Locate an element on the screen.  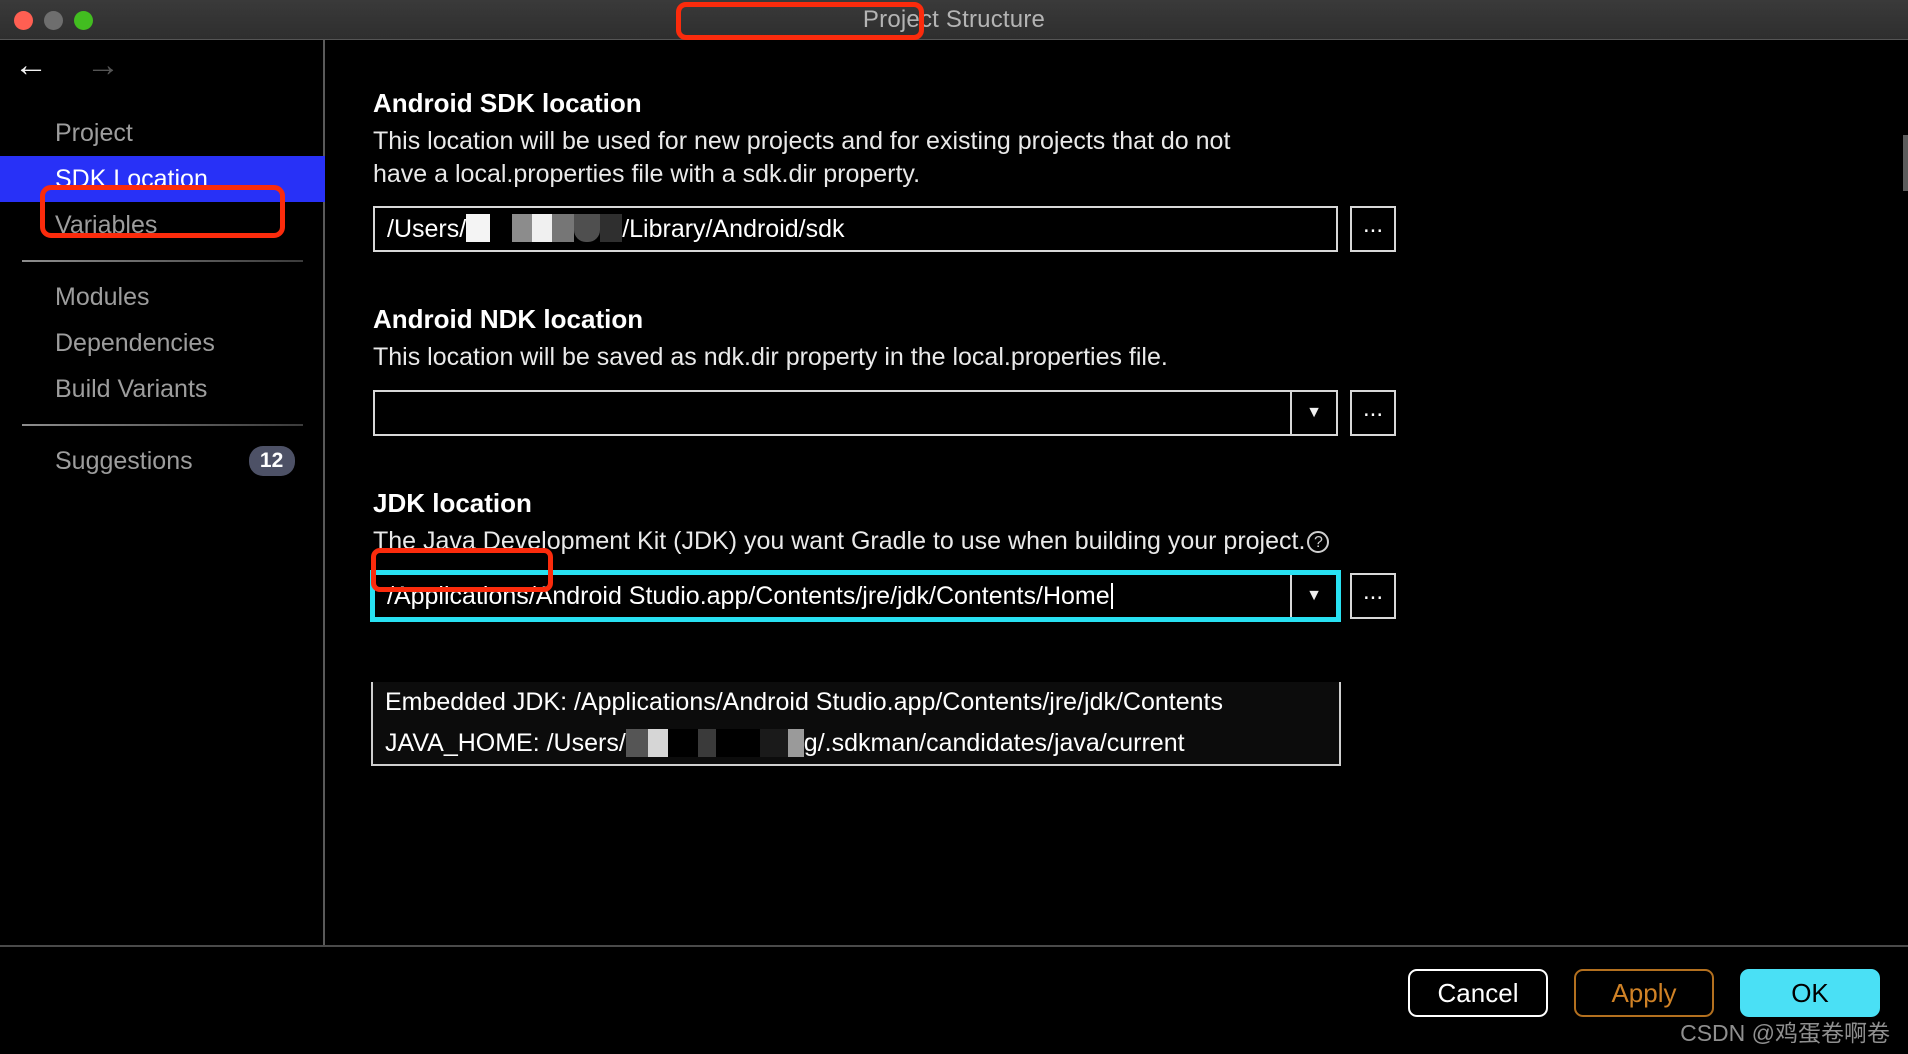
sidebar-item-project: Project is located at coordinates (162, 133).